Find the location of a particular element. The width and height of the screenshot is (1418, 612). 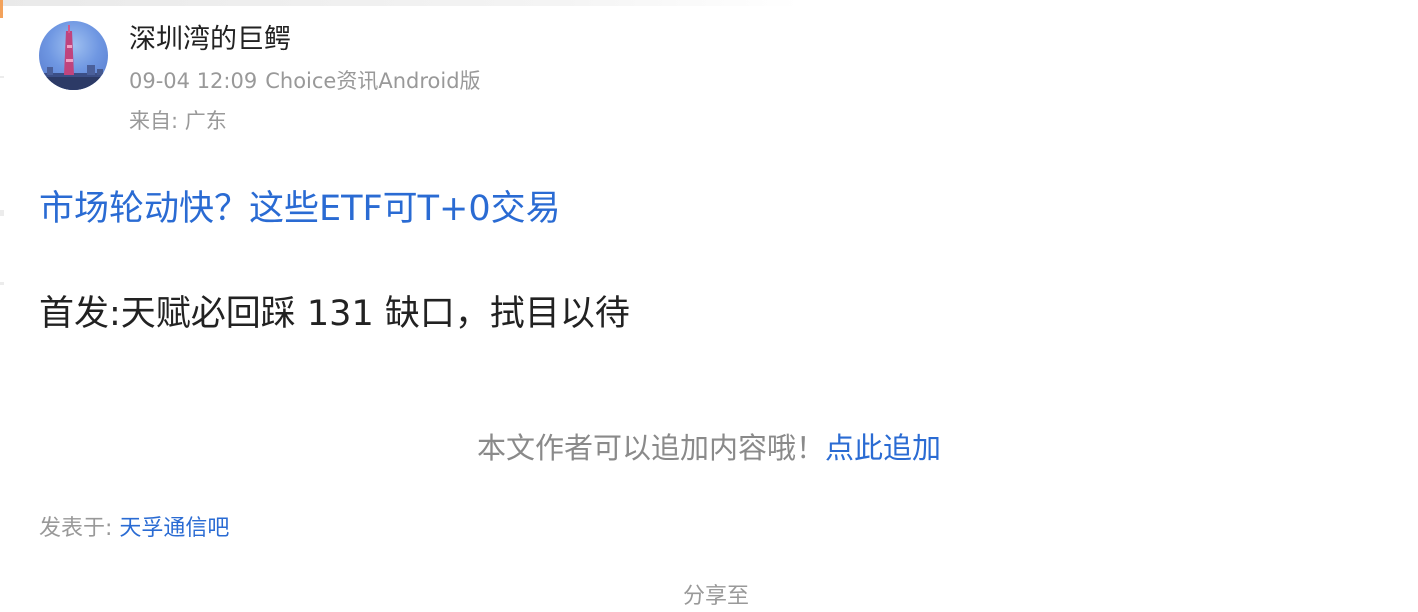

avatar is located at coordinates (73, 55).